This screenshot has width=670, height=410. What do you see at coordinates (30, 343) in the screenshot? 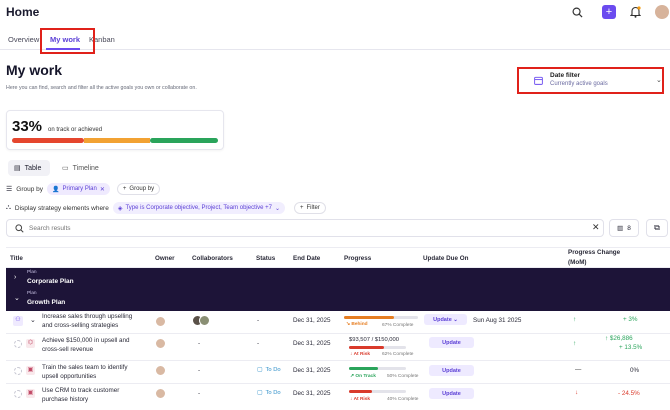
I see `key-result-icon: ⌬` at bounding box center [30, 343].